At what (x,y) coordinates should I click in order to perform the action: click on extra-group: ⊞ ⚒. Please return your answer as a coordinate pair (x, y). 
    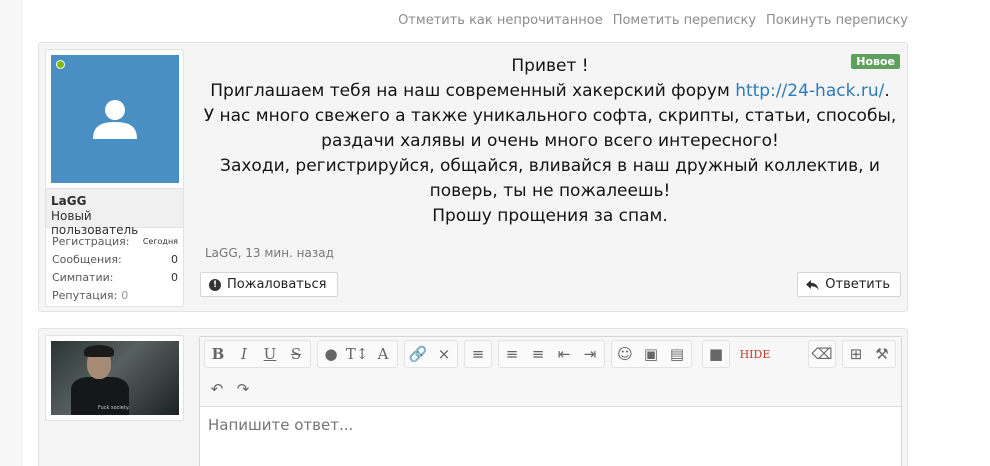
    Looking at the image, I should click on (869, 354).